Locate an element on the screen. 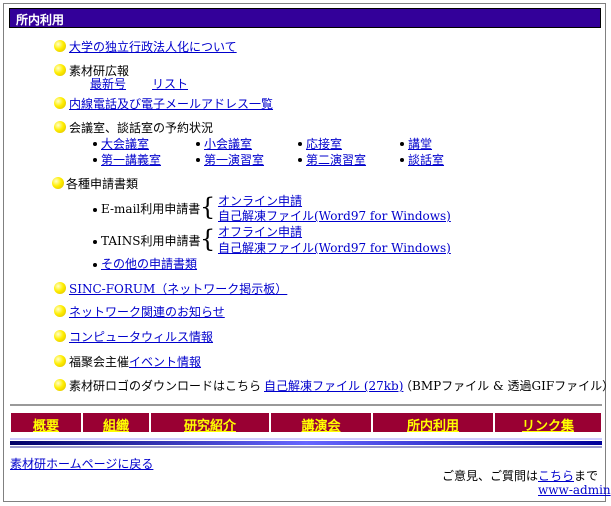 This screenshot has width=611, height=506. forms-label: 各種申請書類 is located at coordinates (102, 184).